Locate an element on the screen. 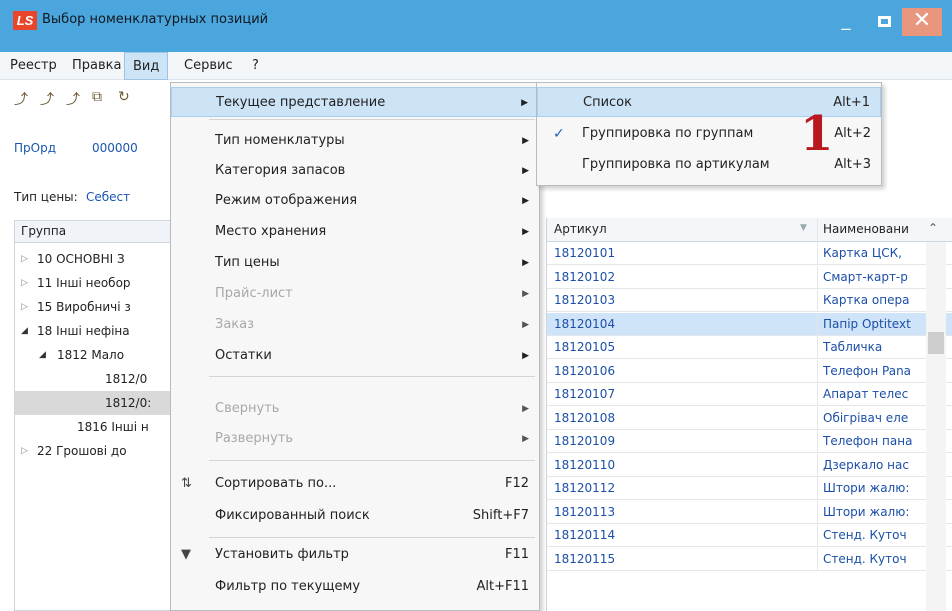 The height and width of the screenshot is (611, 952). menu-view: Вид is located at coordinates (146, 66).